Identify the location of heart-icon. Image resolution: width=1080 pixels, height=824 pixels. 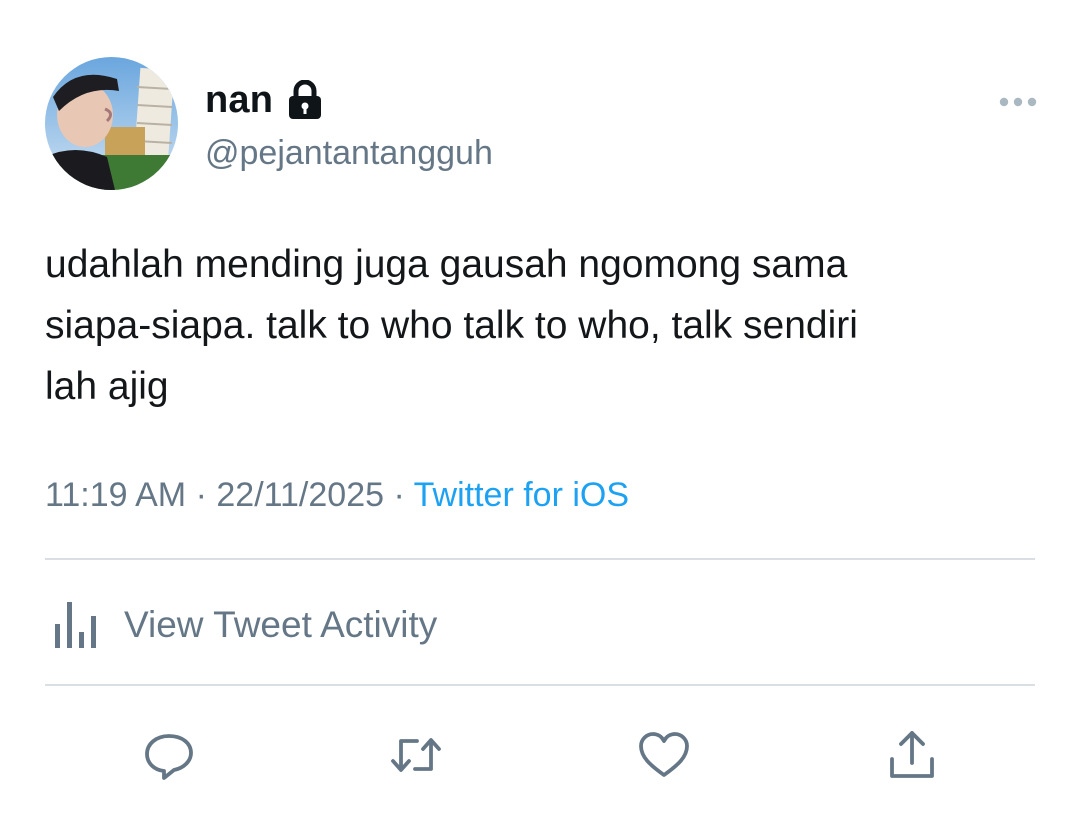
(664, 754).